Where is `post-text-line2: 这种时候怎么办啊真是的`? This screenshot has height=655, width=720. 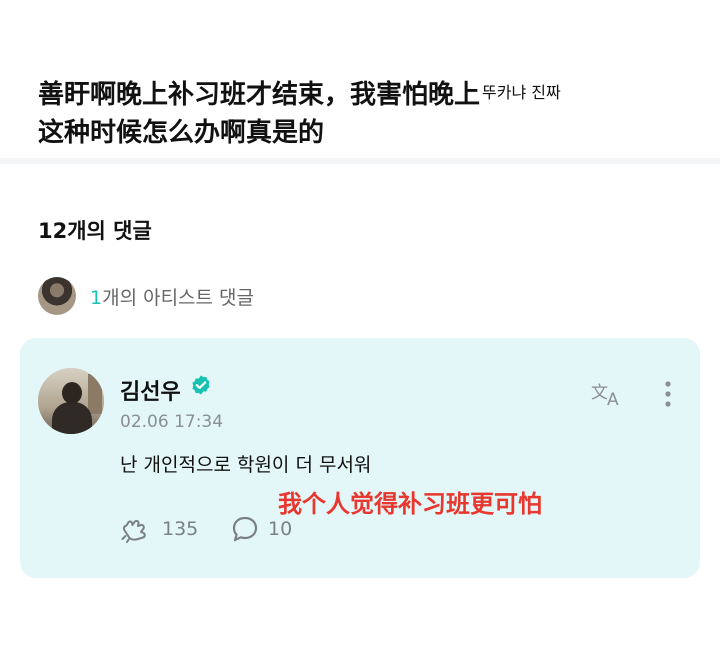
post-text-line2: 这种时候怎么办啊真是的 is located at coordinates (181, 133).